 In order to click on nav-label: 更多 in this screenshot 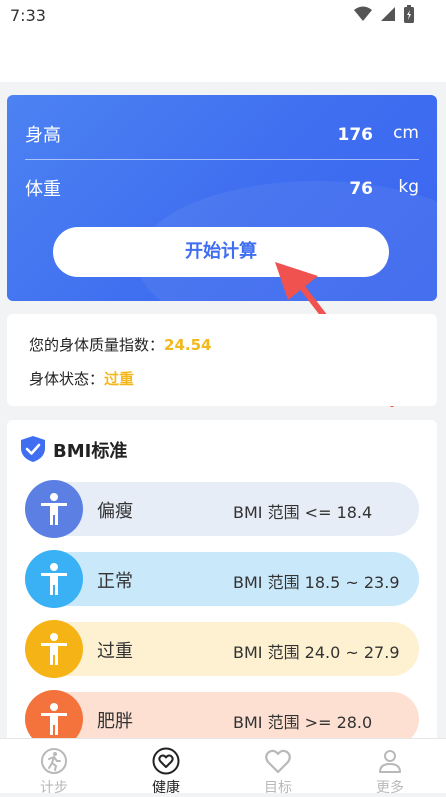, I will do `click(390, 788)`.